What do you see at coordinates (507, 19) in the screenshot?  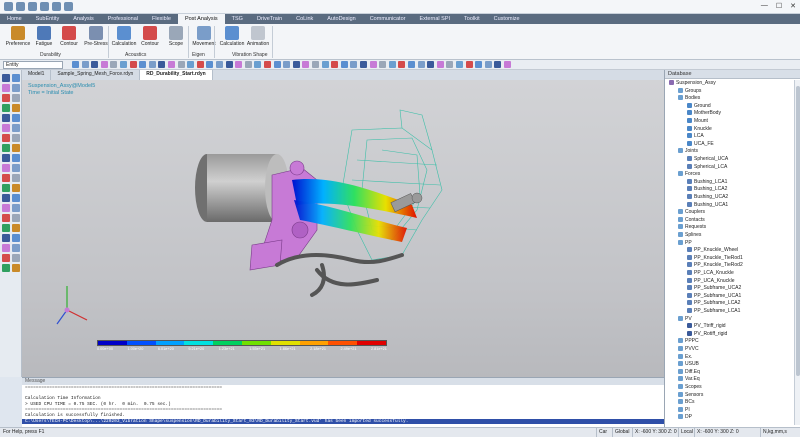 I see `tab-customize: Customize` at bounding box center [507, 19].